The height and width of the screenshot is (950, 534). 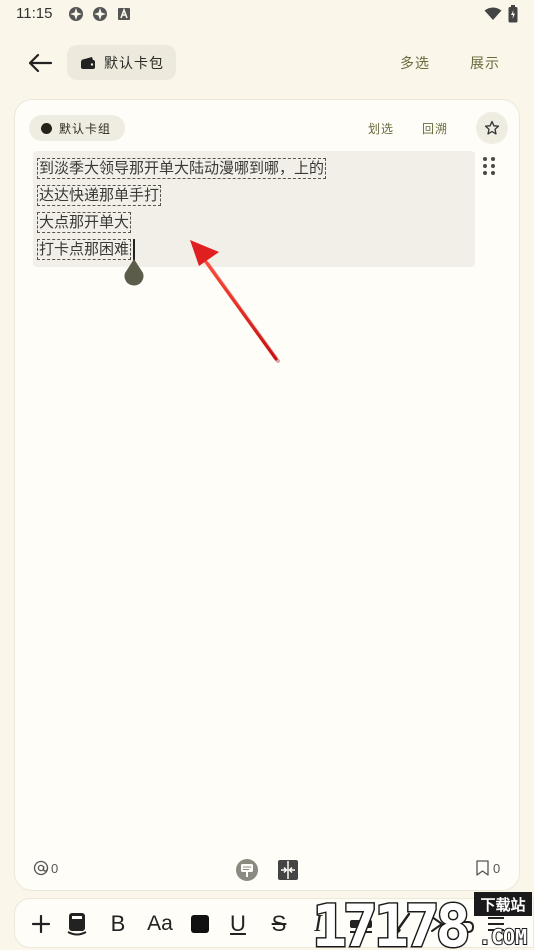 I want to click on watermark-cn: 下载站, so click(x=502, y=905).